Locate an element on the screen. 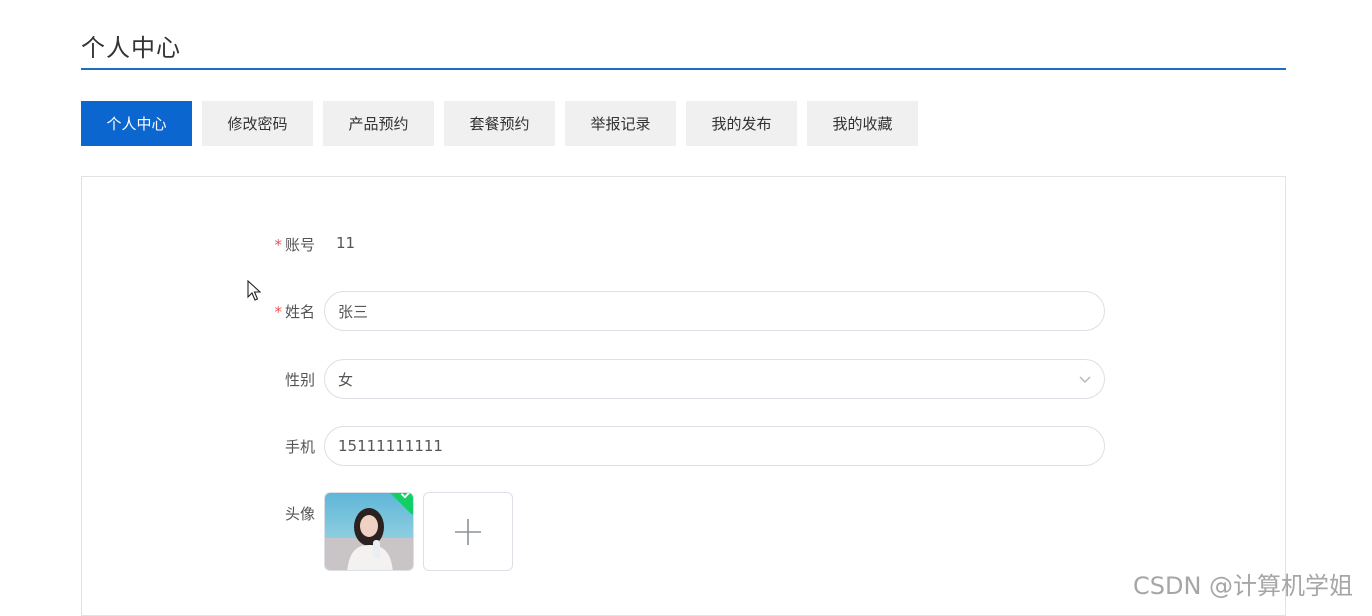 The width and height of the screenshot is (1372, 616). account-label: * 账号 is located at coordinates (294, 245).